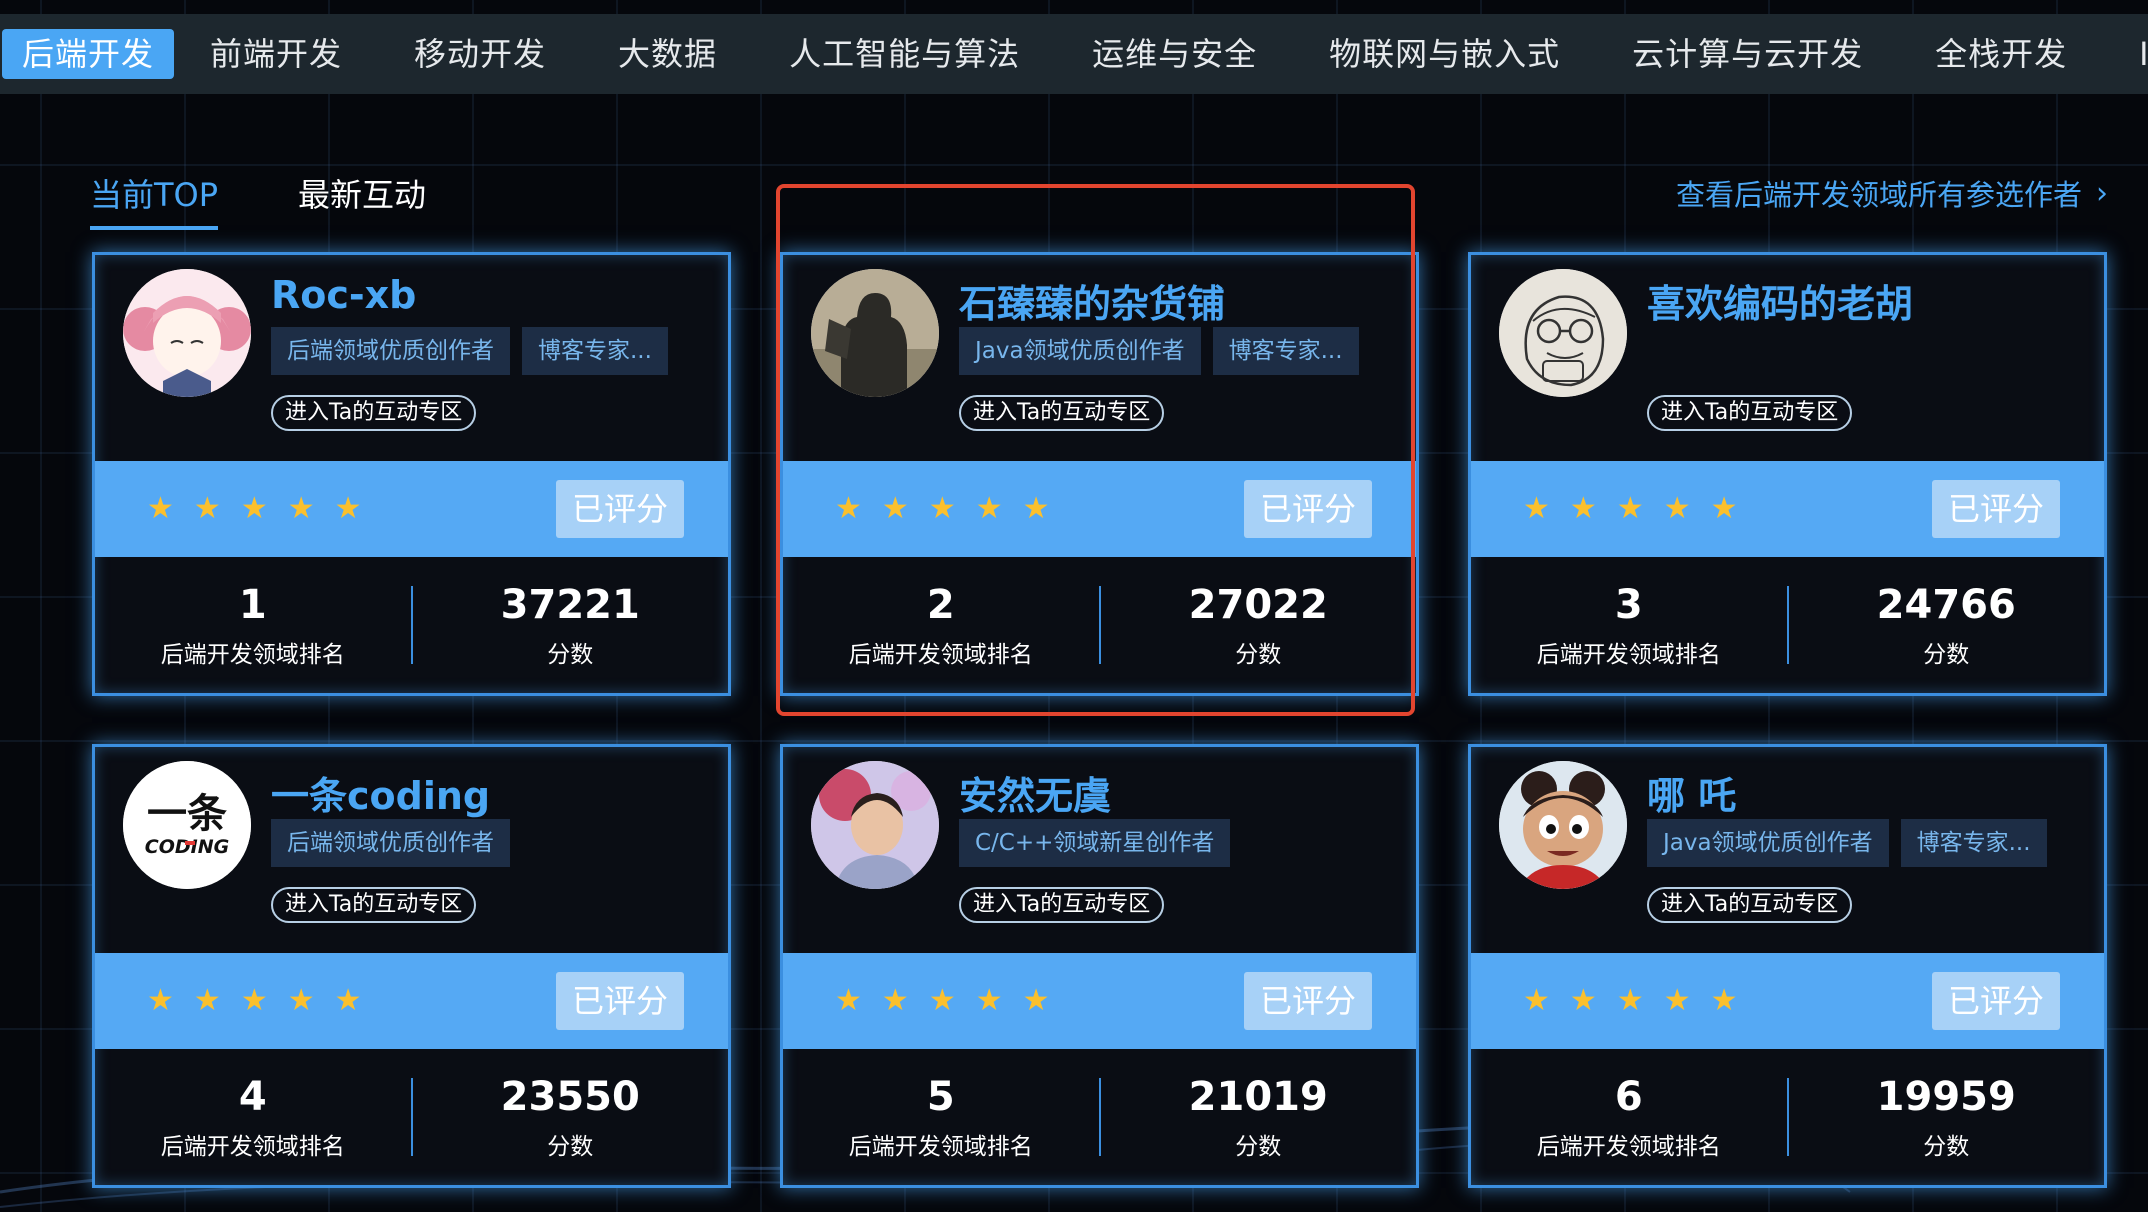  I want to click on nav-item-cloud: 云计算与云开发, so click(1747, 54).